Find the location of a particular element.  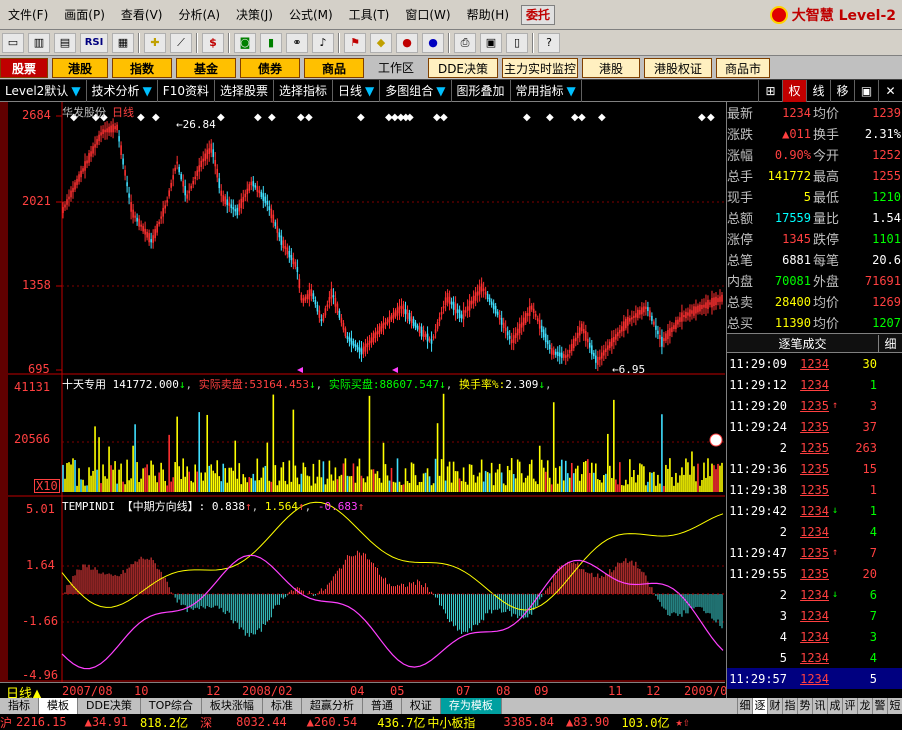

move-button: 移 is located at coordinates (842, 90).